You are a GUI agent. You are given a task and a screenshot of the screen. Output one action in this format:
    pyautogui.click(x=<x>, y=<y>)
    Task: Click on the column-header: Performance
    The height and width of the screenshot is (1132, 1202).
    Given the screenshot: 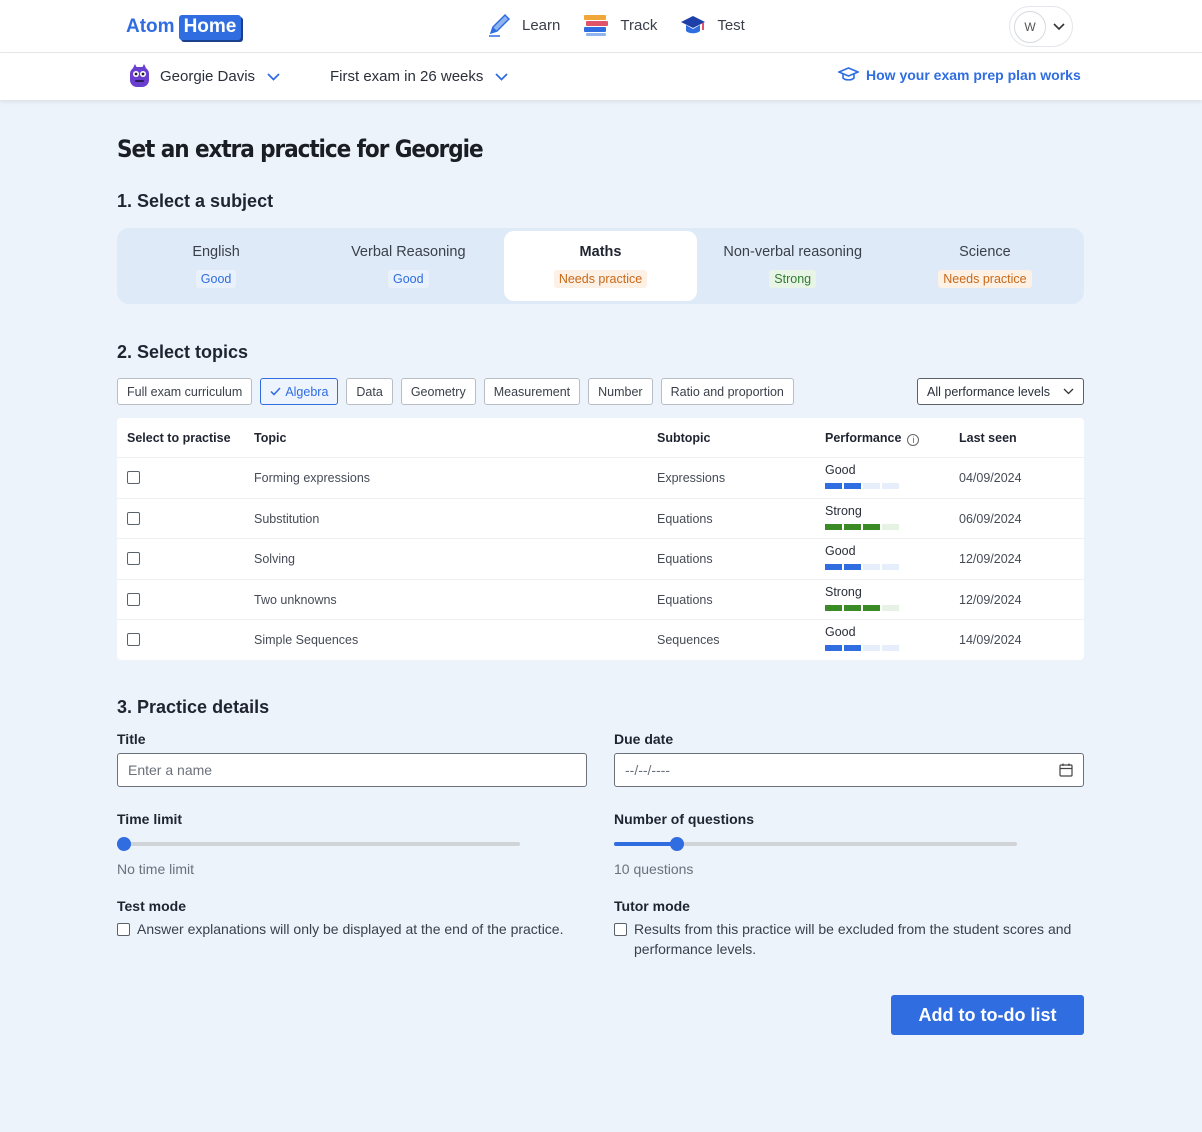 What is the action you would take?
    pyautogui.click(x=863, y=438)
    